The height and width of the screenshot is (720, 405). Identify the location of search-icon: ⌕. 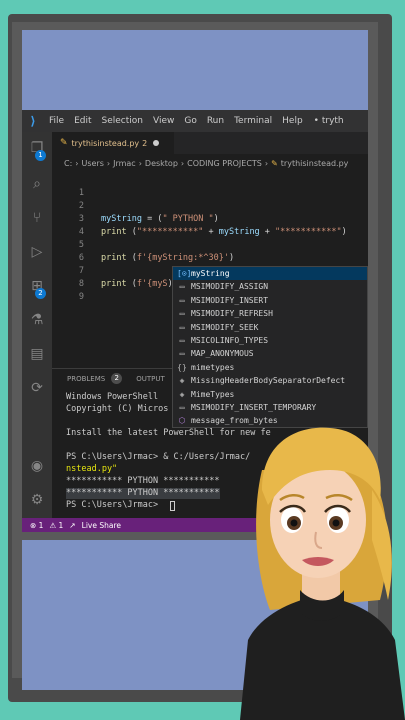
(37, 184).